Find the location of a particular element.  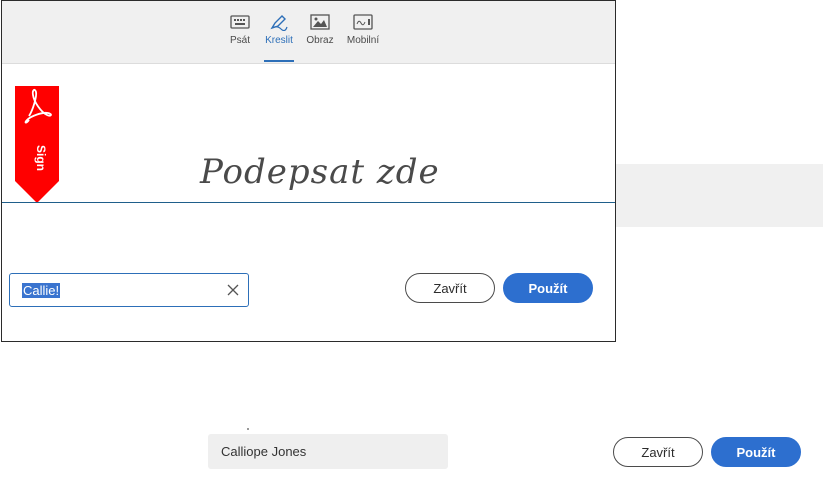

background-apply-button: Použít is located at coordinates (756, 452).